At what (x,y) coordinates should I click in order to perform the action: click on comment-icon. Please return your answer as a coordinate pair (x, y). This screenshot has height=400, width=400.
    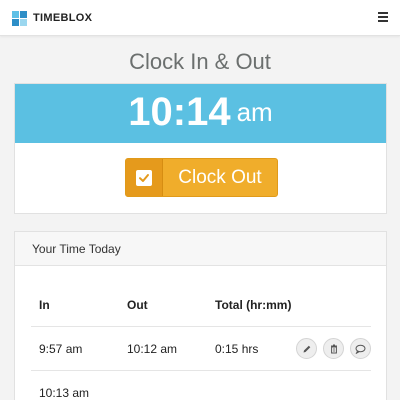
    Looking at the image, I should click on (360, 349).